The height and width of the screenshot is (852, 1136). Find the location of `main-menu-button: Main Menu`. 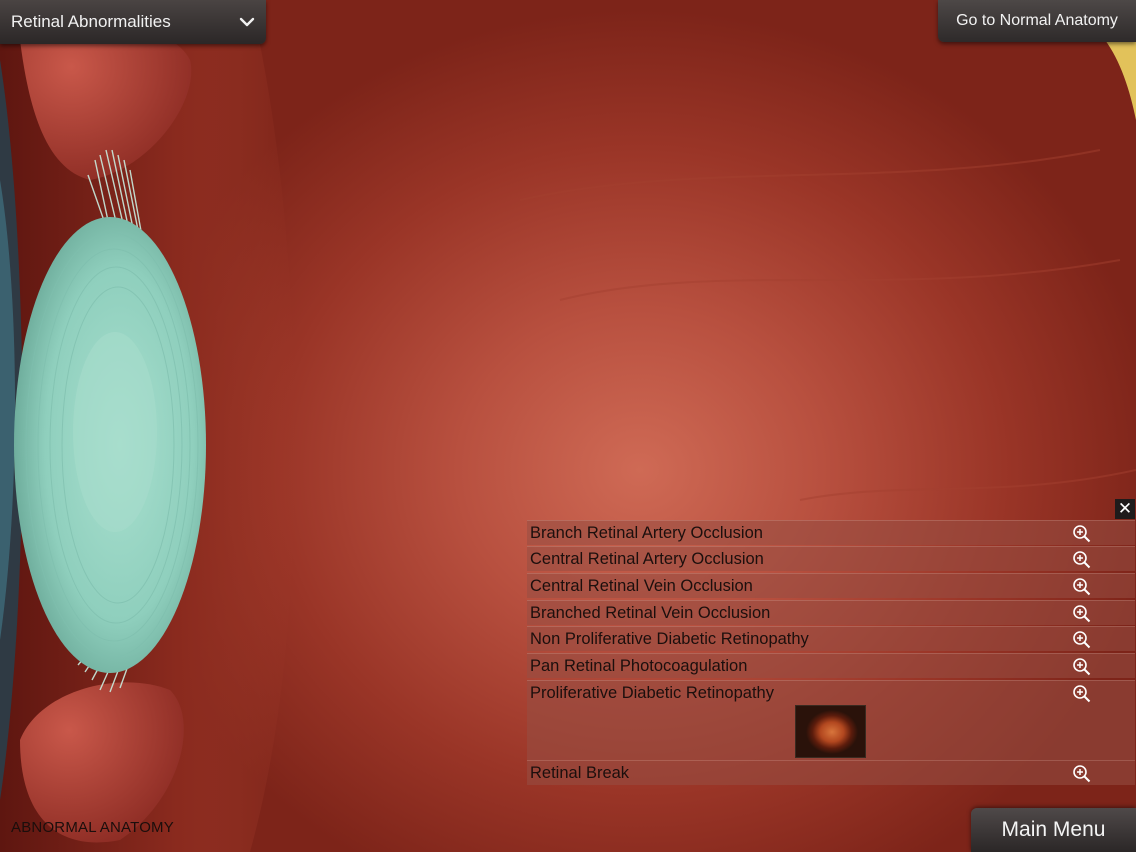

main-menu-button: Main Menu is located at coordinates (1053, 830).